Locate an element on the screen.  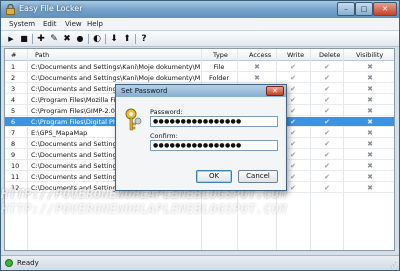
column-header-access: Access is located at coordinates (260, 55).